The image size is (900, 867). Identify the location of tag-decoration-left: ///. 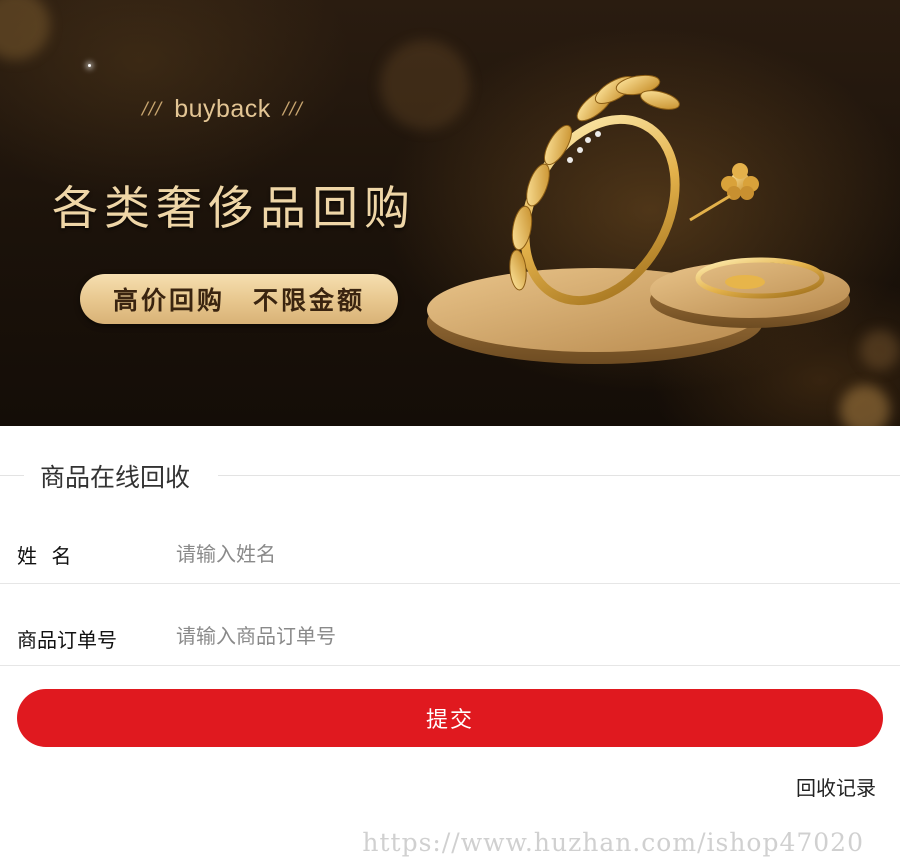
(152, 109).